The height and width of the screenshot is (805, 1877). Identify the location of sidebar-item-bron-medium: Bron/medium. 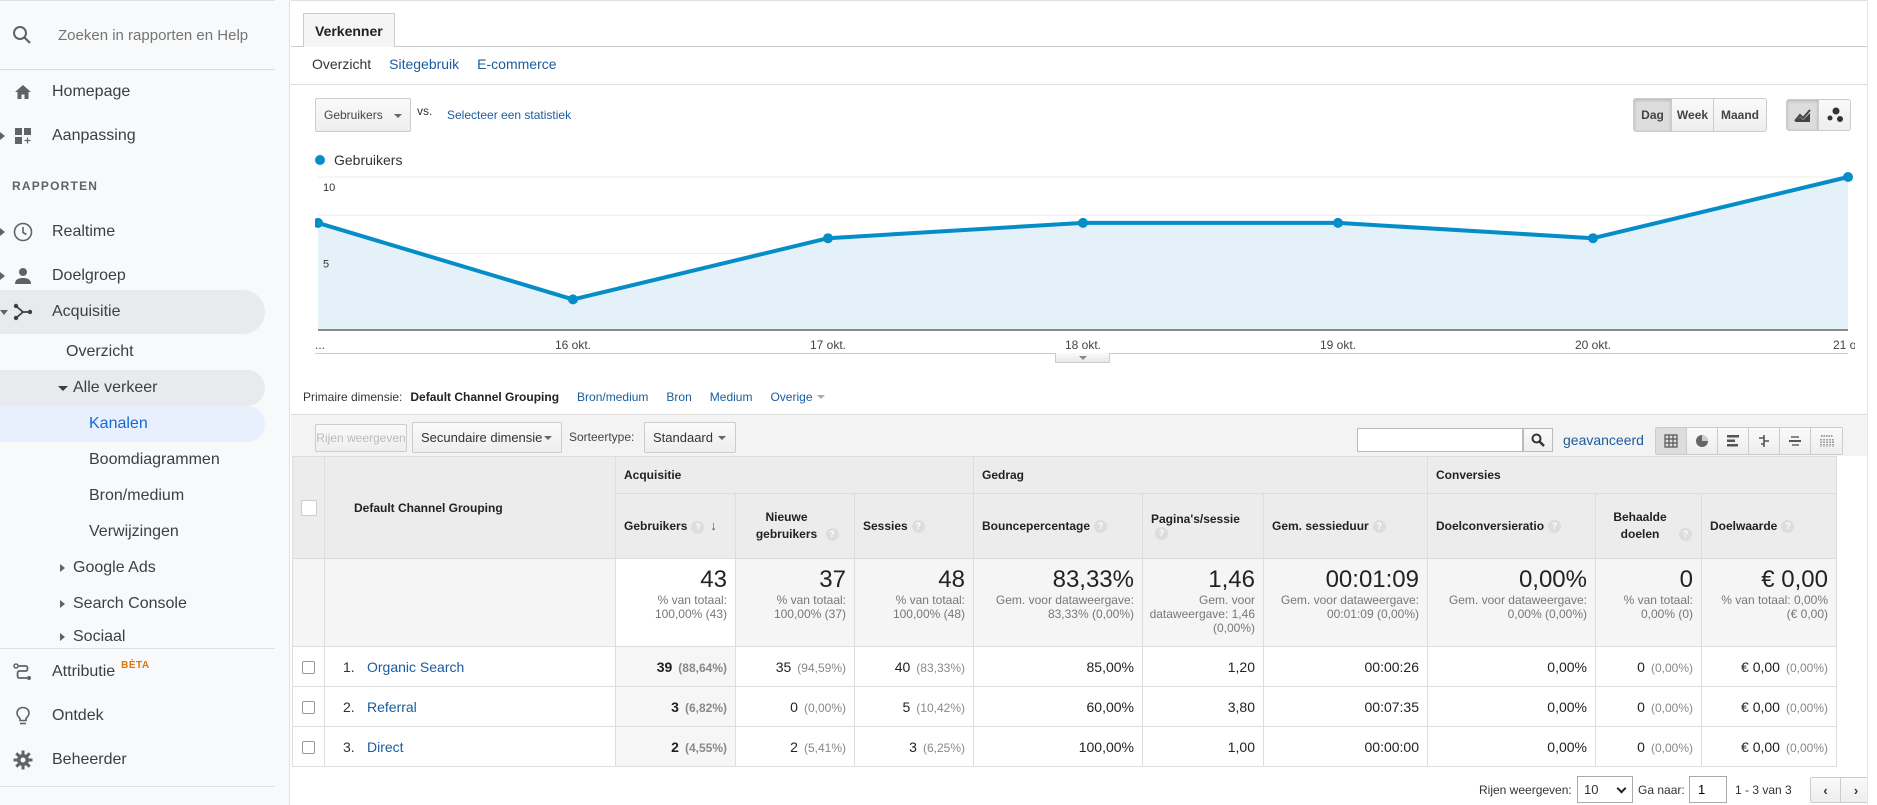
(132, 496).